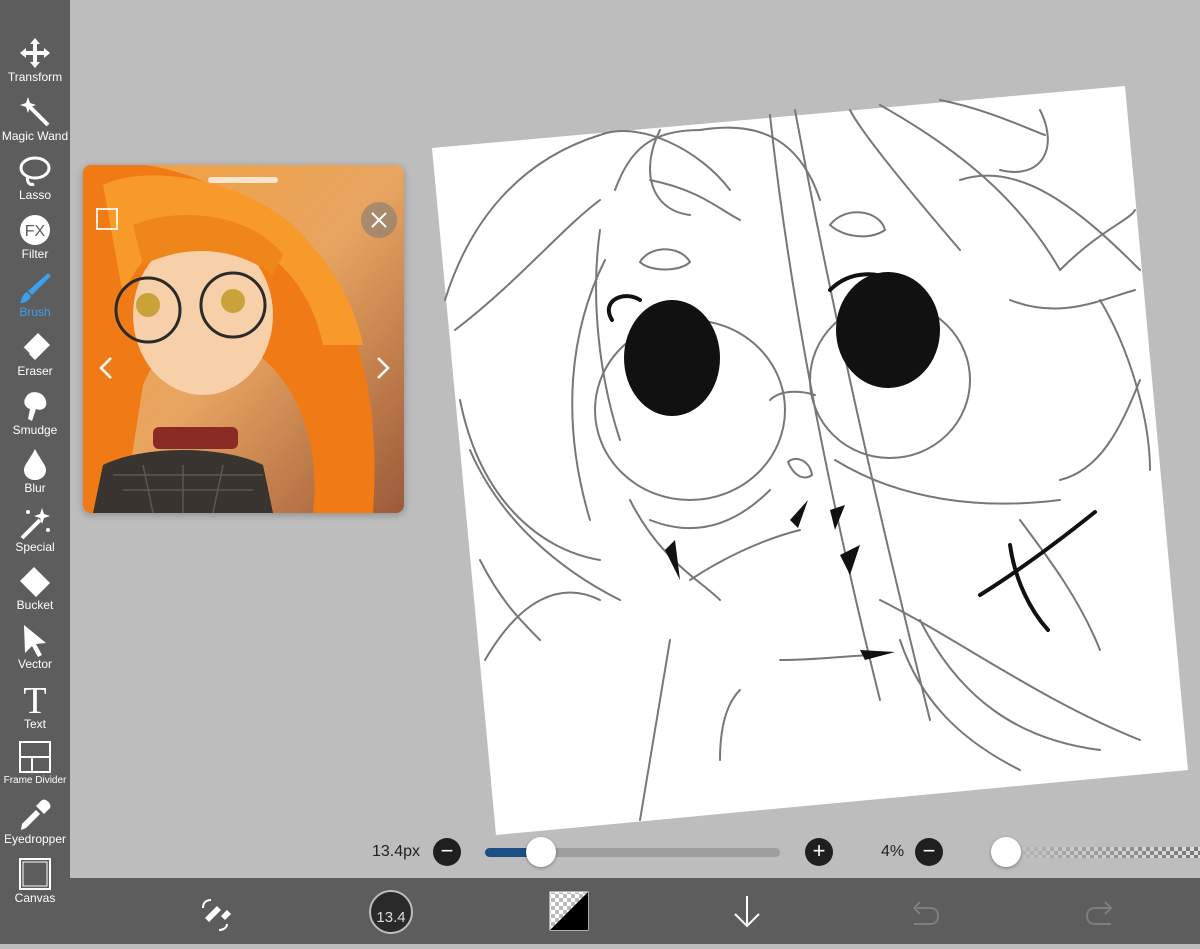 The width and height of the screenshot is (1200, 949). I want to click on tool-blur: Blur, so click(35, 476).